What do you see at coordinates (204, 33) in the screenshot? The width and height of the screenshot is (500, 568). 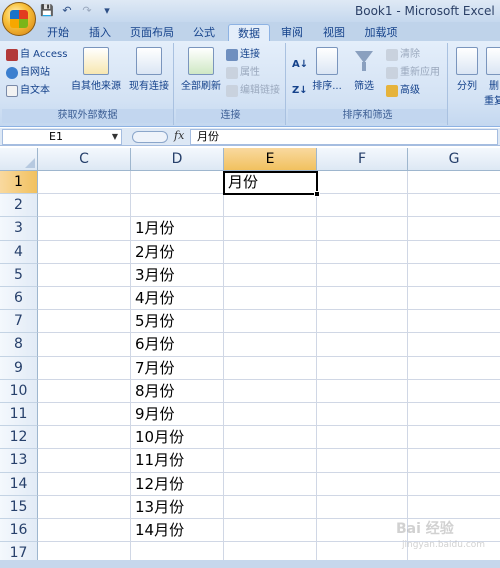 I see `tab-formulas: 公式` at bounding box center [204, 33].